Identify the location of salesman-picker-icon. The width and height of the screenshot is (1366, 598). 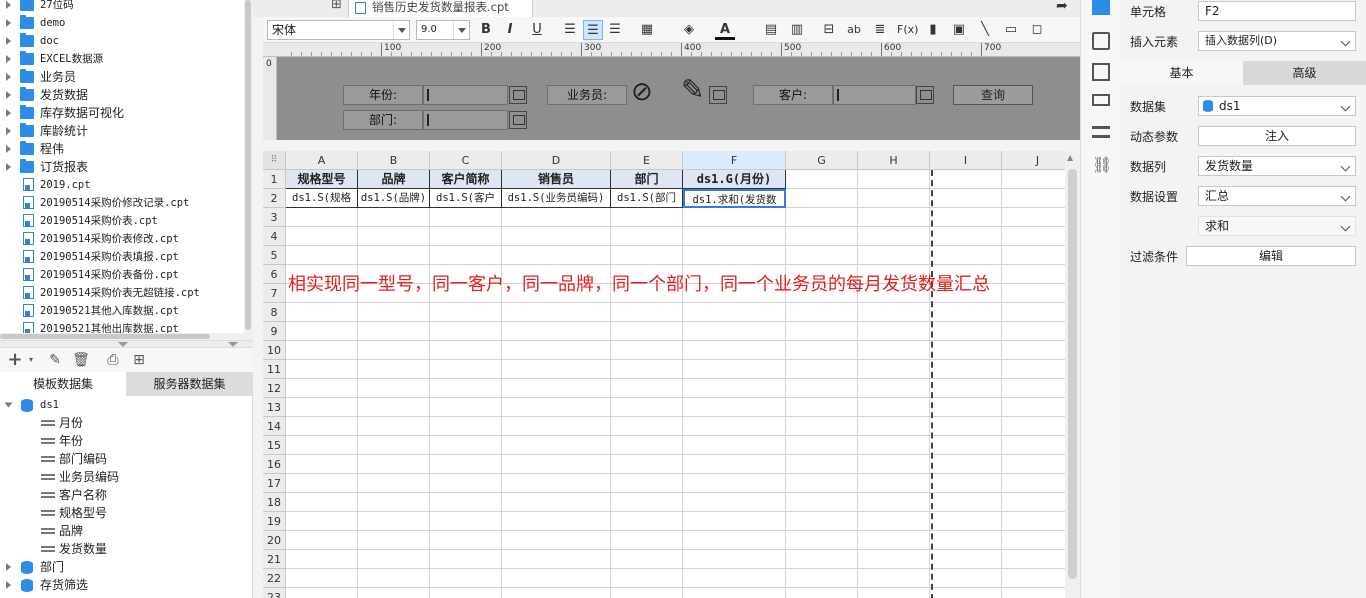
(718, 95).